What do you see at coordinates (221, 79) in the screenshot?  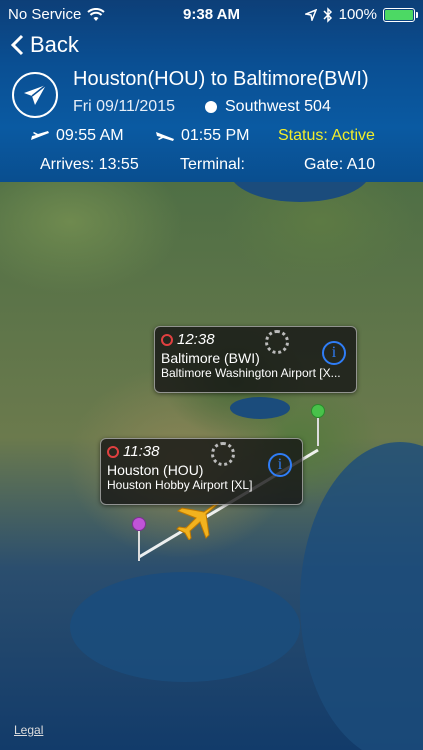 I see `flight-route: Houston(HOU) to Baltimore(BWI)` at bounding box center [221, 79].